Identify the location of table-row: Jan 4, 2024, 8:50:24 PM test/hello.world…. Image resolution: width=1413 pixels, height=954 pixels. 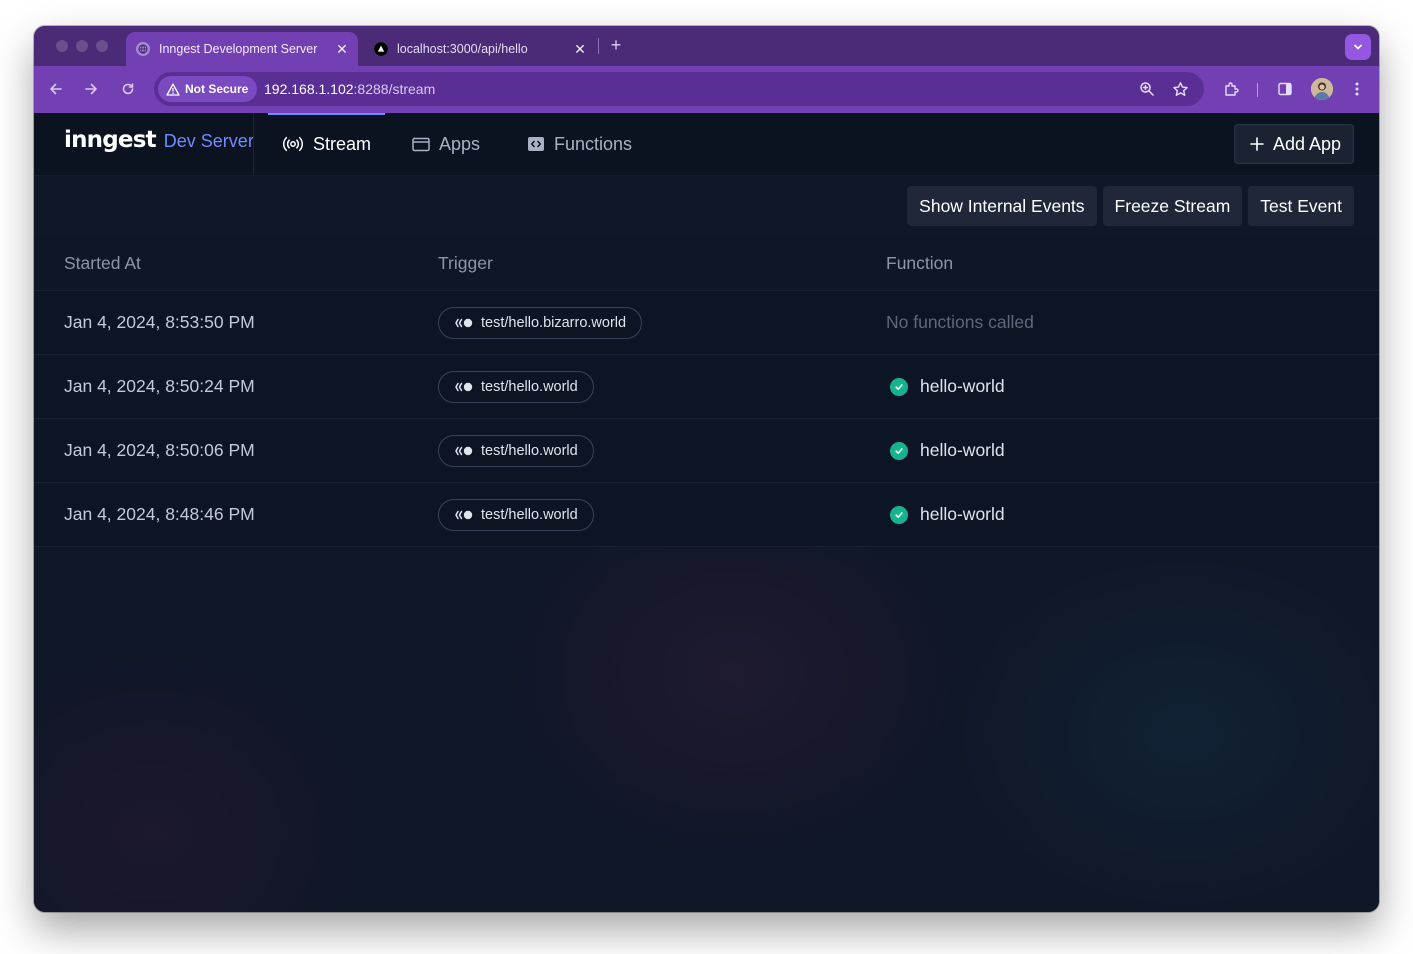
(706, 386).